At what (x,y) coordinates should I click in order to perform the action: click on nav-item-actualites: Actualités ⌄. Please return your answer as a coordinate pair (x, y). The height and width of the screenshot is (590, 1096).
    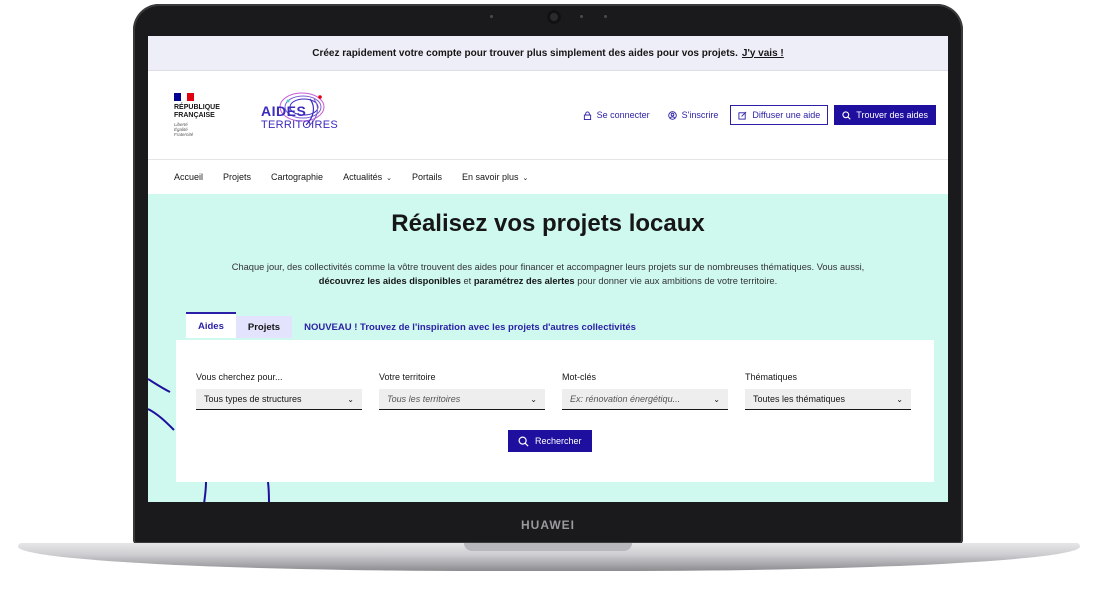
    Looking at the image, I should click on (367, 177).